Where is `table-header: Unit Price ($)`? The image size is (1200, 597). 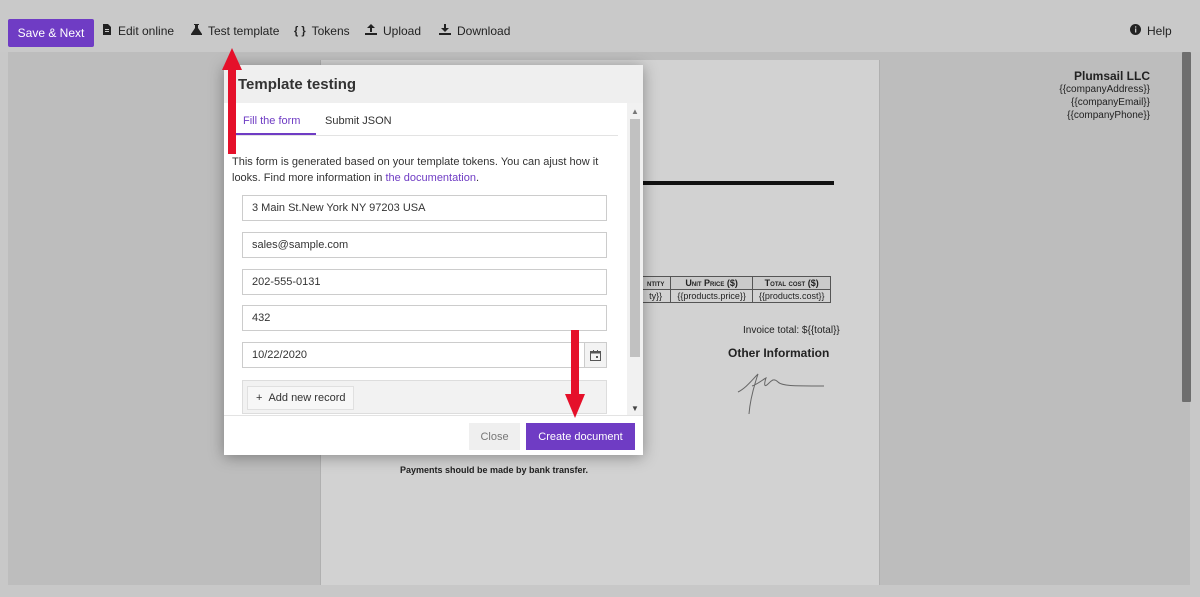
table-header: Unit Price ($) is located at coordinates (711, 283).